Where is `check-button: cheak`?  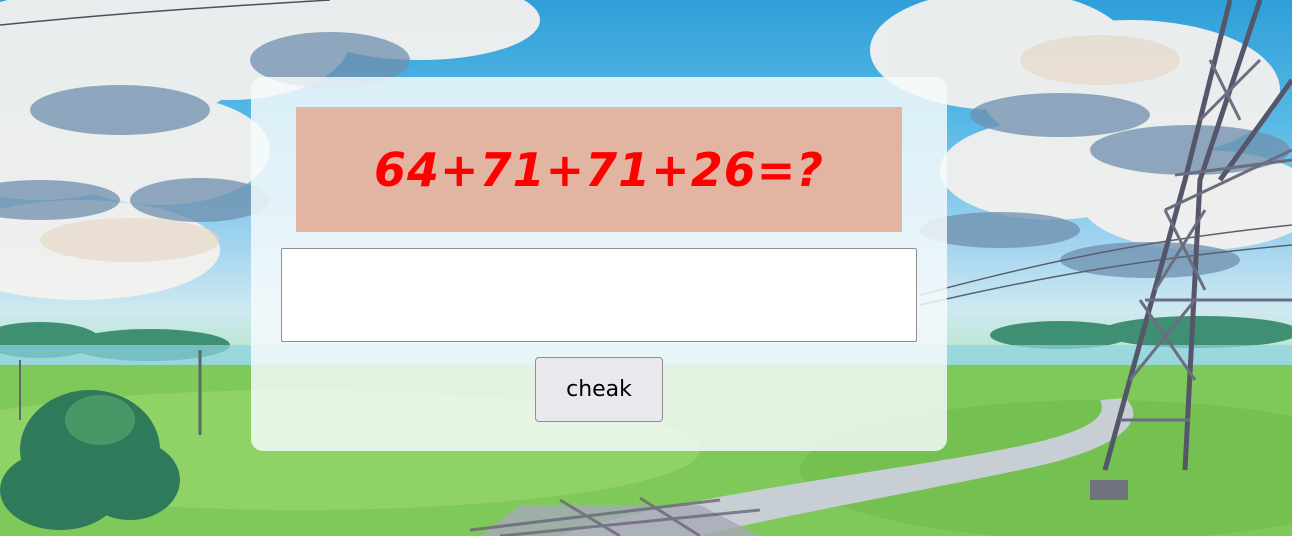
check-button: cheak is located at coordinates (599, 389).